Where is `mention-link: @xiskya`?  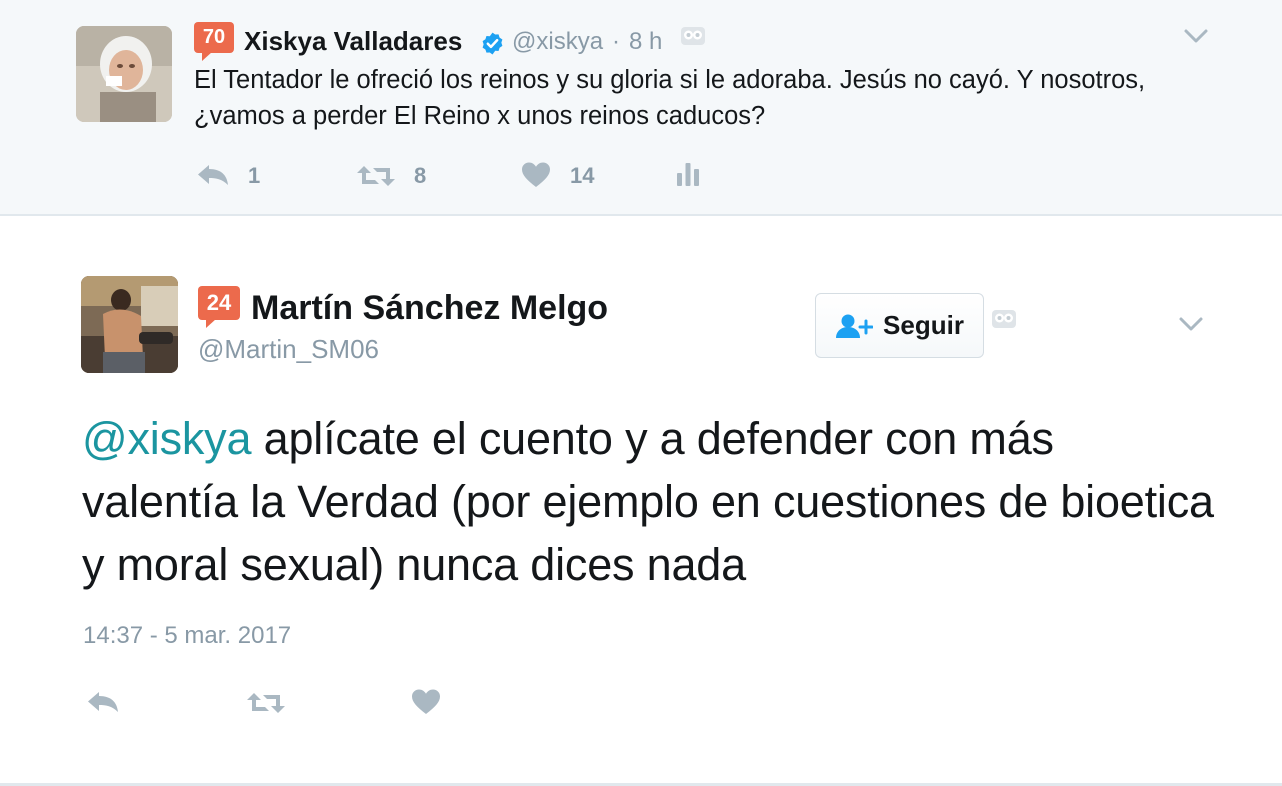
mention-link: @xiskya is located at coordinates (167, 438).